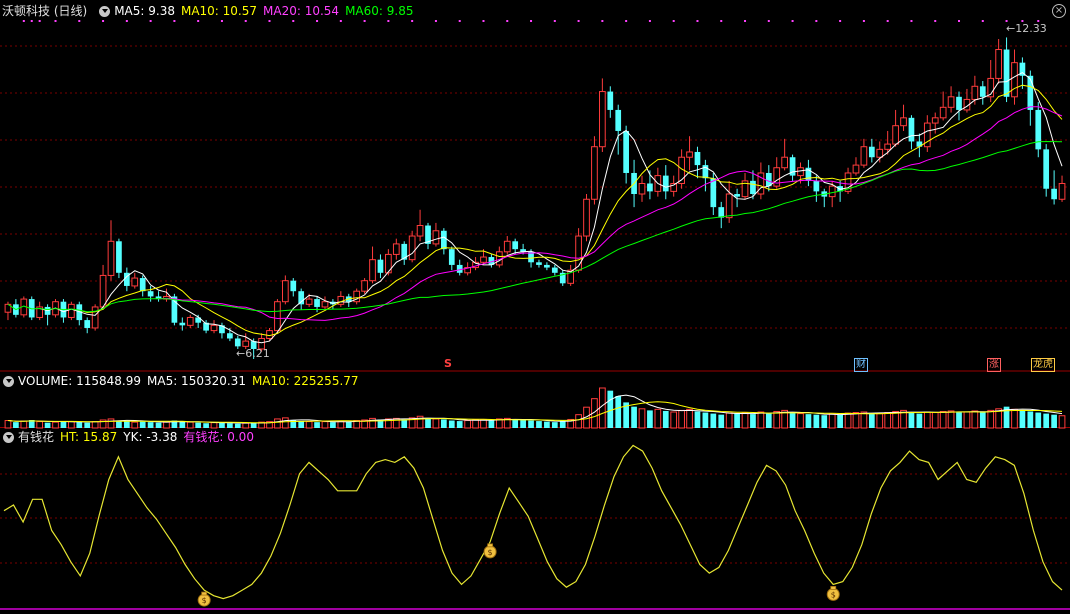  I want to click on limit-up-badge: 涨, so click(994, 365).